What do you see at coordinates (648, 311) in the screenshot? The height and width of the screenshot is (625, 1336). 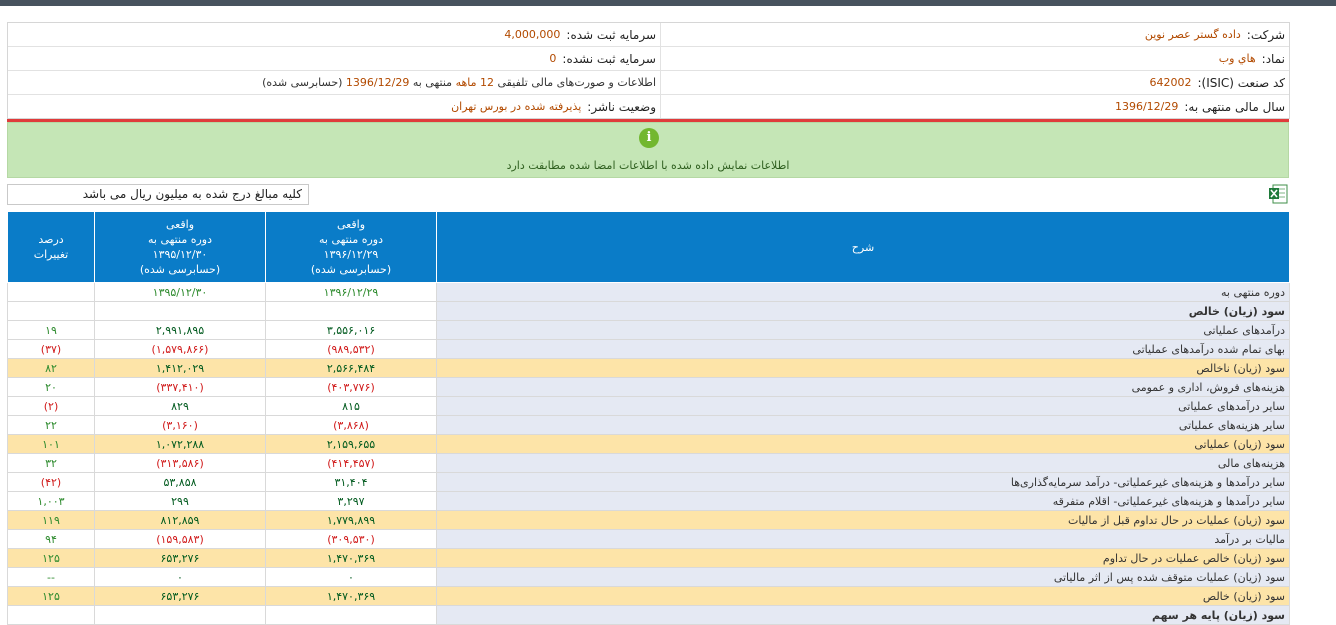 I see `table-row: سود (زیان) خالص` at bounding box center [648, 311].